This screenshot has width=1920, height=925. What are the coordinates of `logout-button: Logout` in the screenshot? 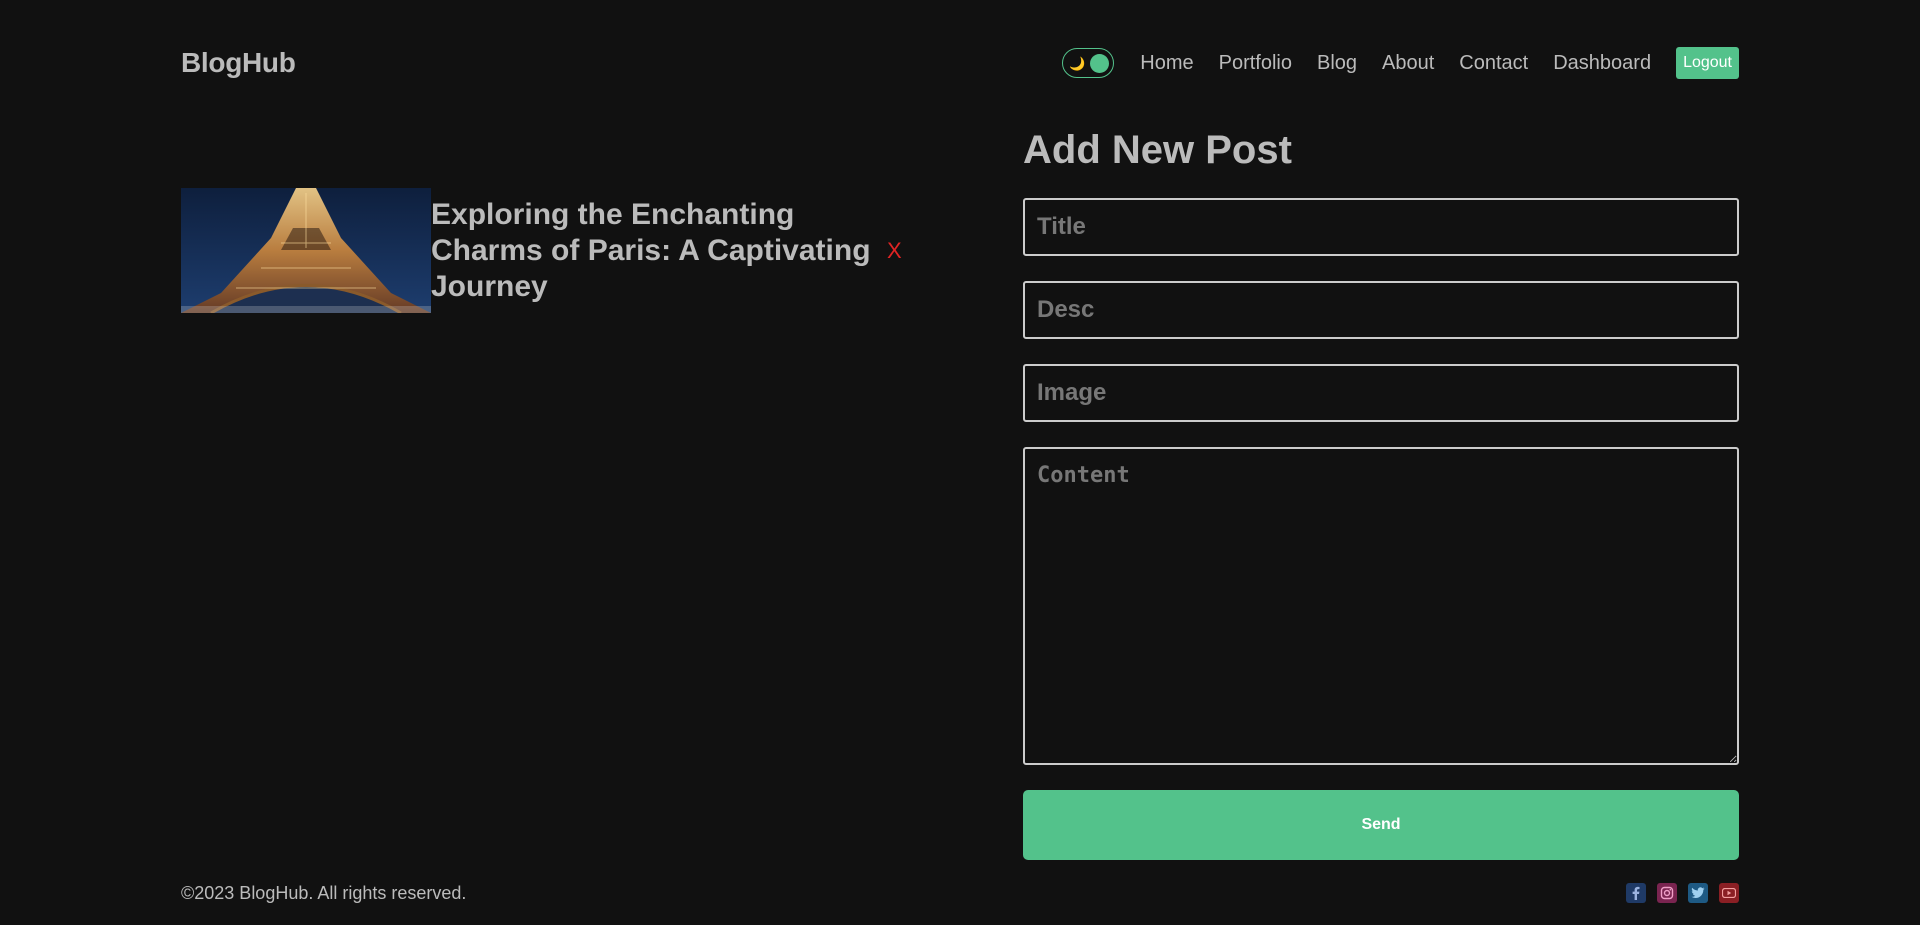 It's located at (1707, 63).